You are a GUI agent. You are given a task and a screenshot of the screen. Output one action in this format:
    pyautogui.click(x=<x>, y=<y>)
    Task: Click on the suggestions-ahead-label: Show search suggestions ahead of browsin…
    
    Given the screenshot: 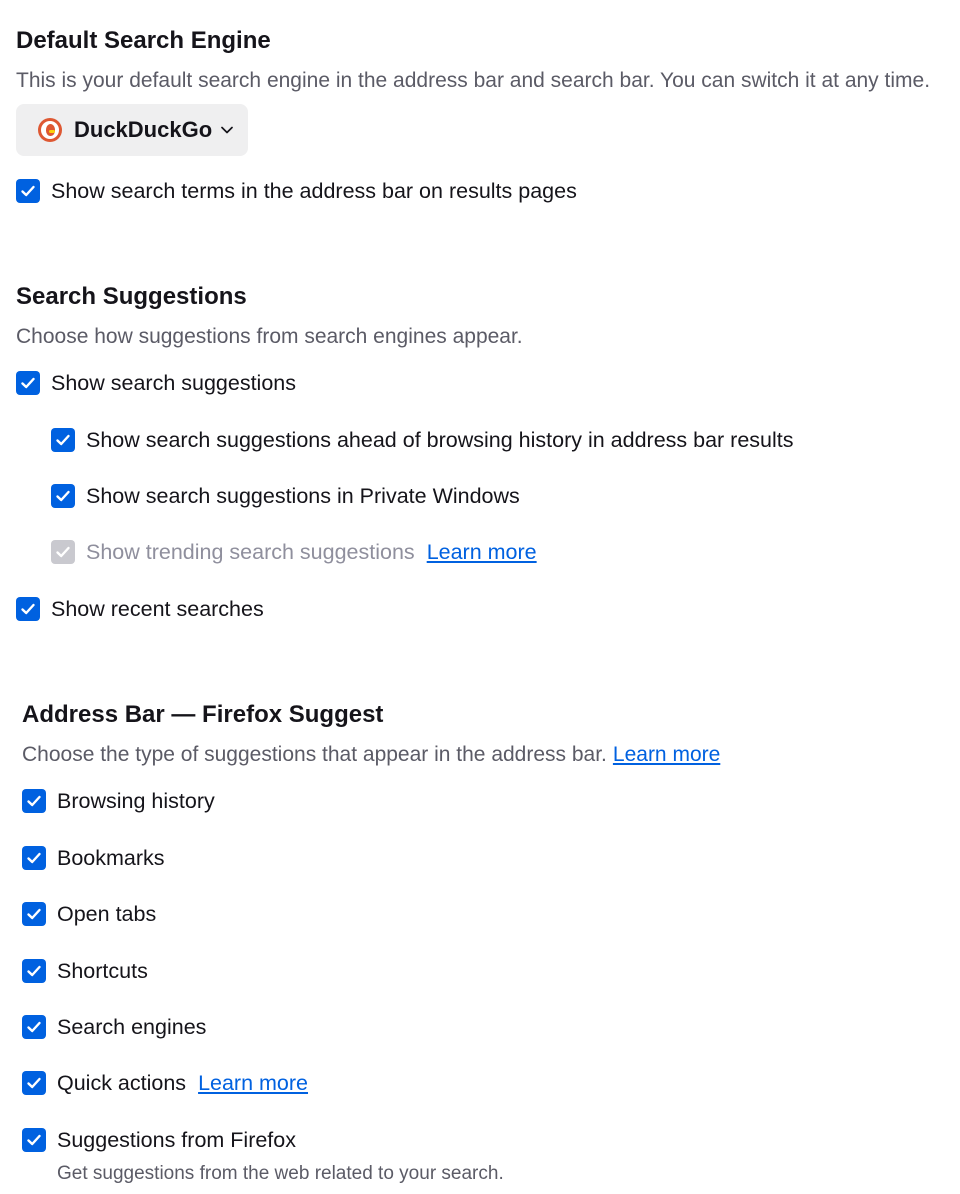 What is the action you would take?
    pyautogui.click(x=440, y=440)
    